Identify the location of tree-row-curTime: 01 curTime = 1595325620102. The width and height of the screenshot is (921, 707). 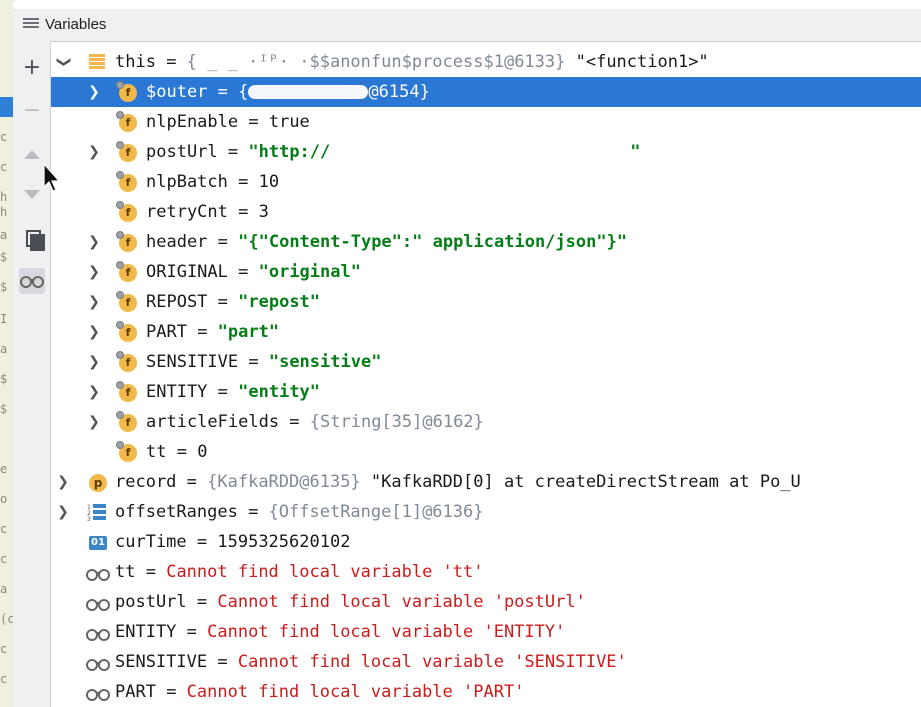
(486, 542).